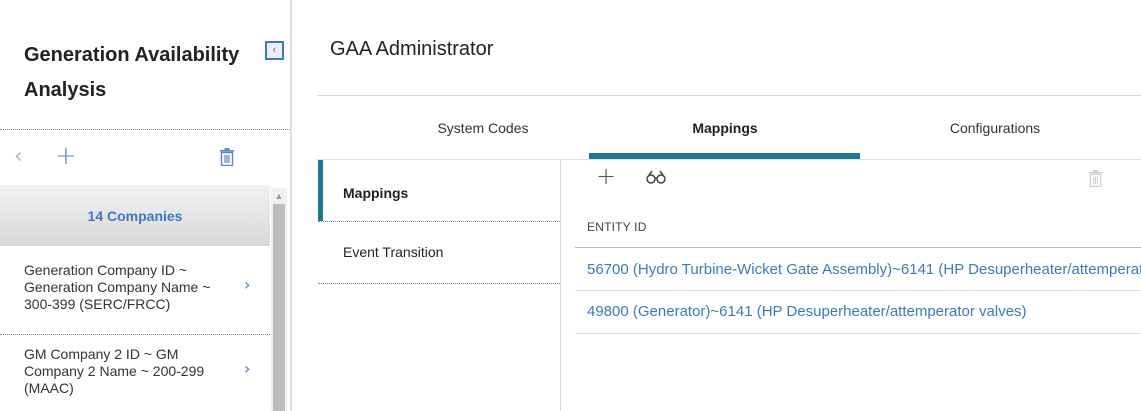  I want to click on scrollbar: ▲, so click(279, 299).